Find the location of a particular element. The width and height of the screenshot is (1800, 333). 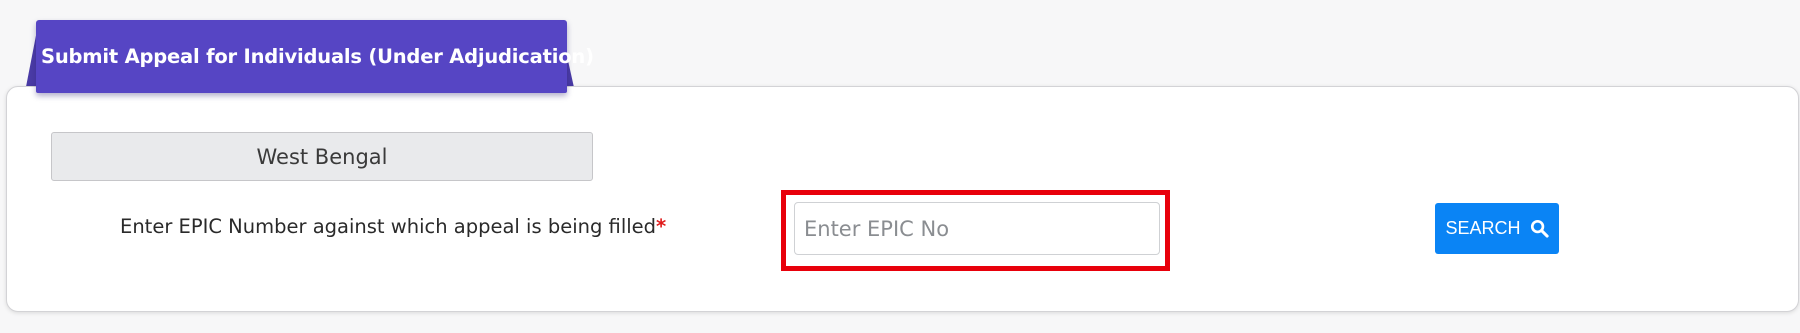

state-value: West Bengal is located at coordinates (322, 156).